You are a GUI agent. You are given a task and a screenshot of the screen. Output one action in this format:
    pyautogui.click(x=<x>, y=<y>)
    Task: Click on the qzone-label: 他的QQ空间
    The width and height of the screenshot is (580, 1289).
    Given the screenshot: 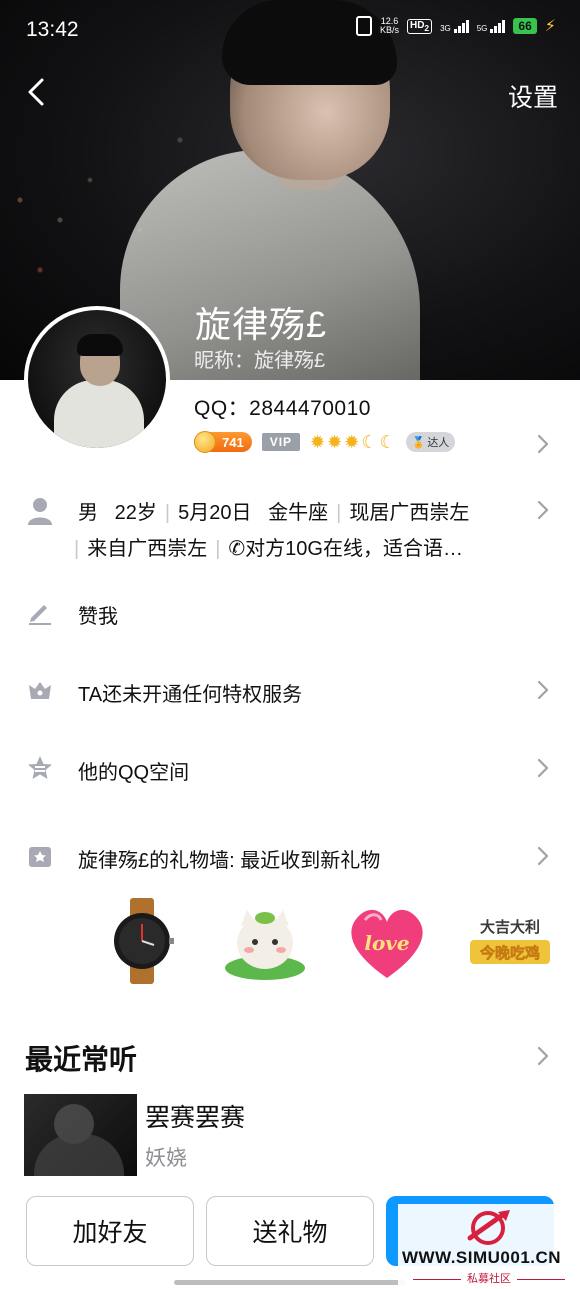 What is the action you would take?
    pyautogui.click(x=134, y=773)
    